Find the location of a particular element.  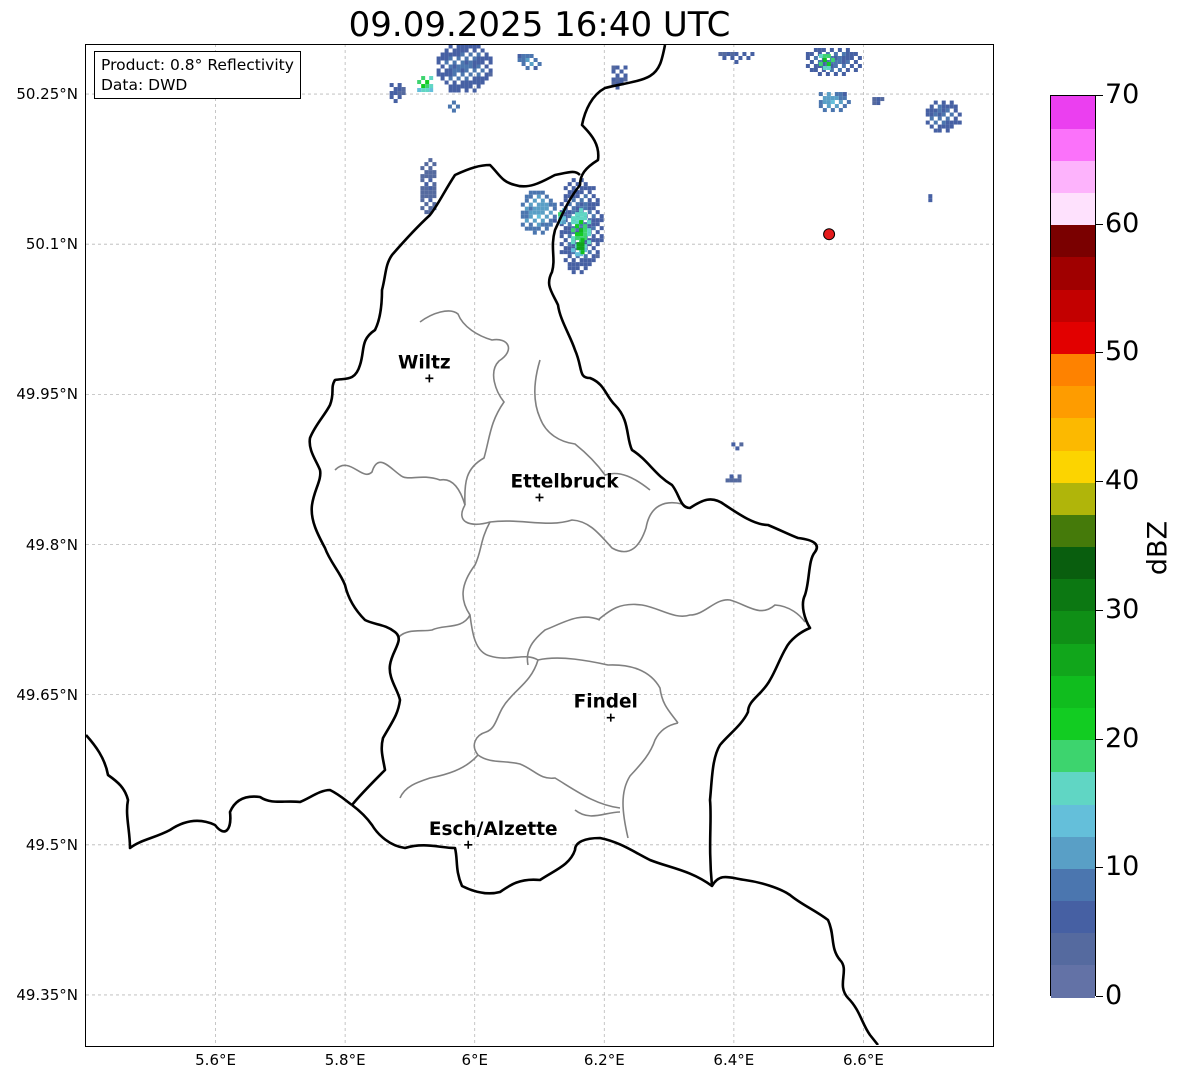

city-wiltz: Wiltz is located at coordinates (424, 367).